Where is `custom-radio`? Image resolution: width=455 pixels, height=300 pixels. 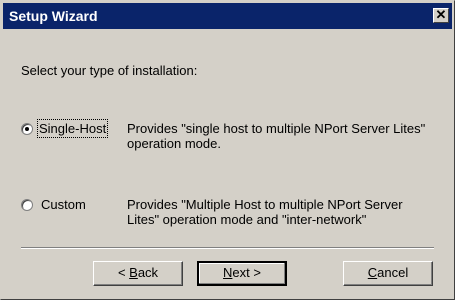 custom-radio is located at coordinates (27, 205).